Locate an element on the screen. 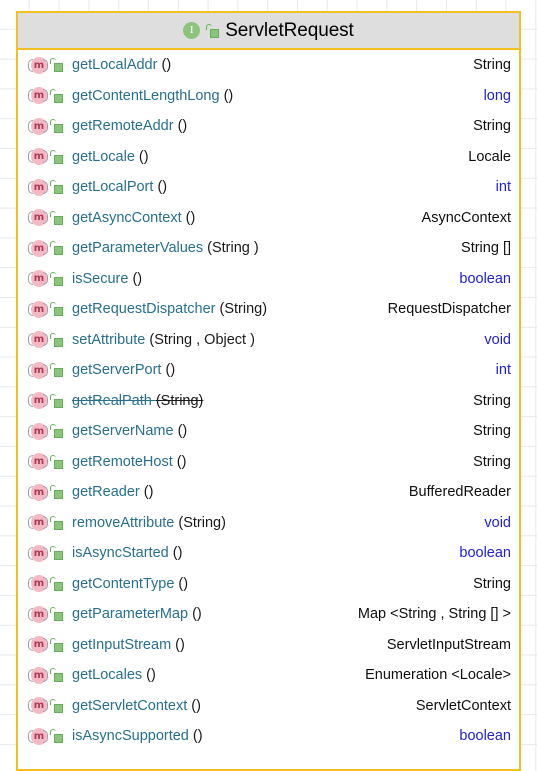 The image size is (537, 771). uml-node-title: ServletRequest is located at coordinates (289, 30).